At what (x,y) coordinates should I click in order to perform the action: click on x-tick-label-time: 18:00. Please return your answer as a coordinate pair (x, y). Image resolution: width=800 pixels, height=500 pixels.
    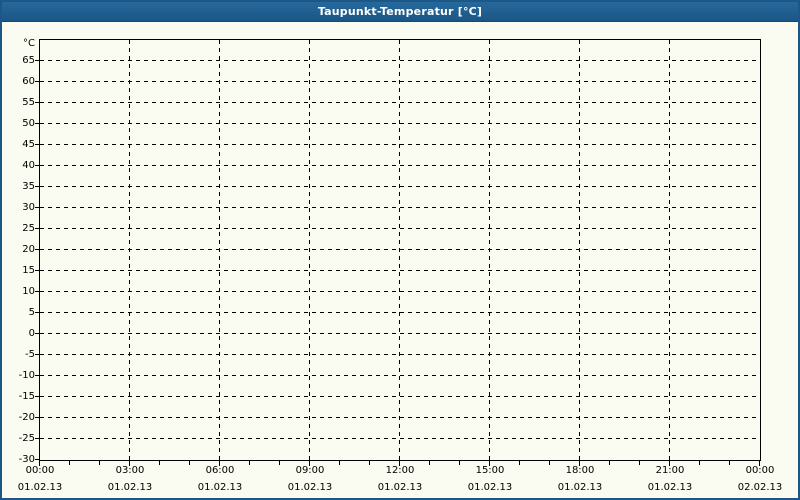
    Looking at the image, I should click on (580, 470).